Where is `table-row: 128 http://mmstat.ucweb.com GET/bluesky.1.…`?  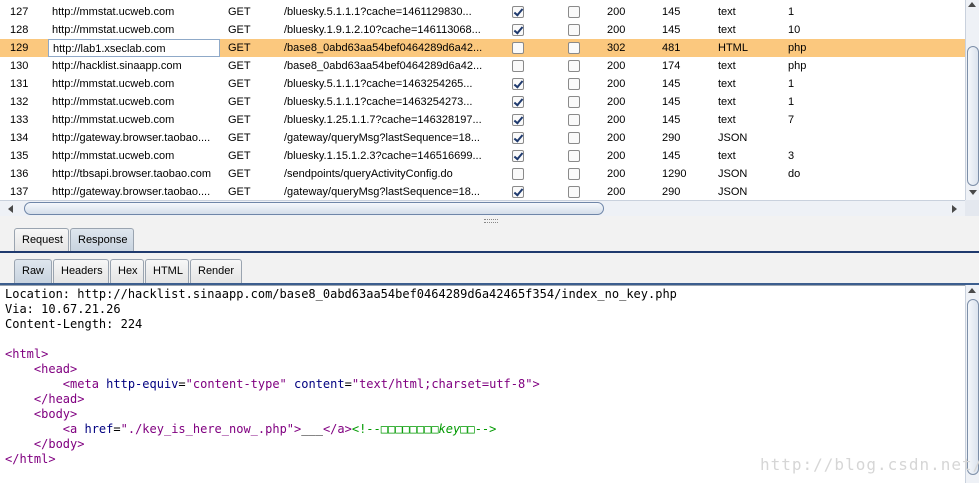 table-row: 128 http://mmstat.ucweb.com GET/bluesky.1.… is located at coordinates (482, 30).